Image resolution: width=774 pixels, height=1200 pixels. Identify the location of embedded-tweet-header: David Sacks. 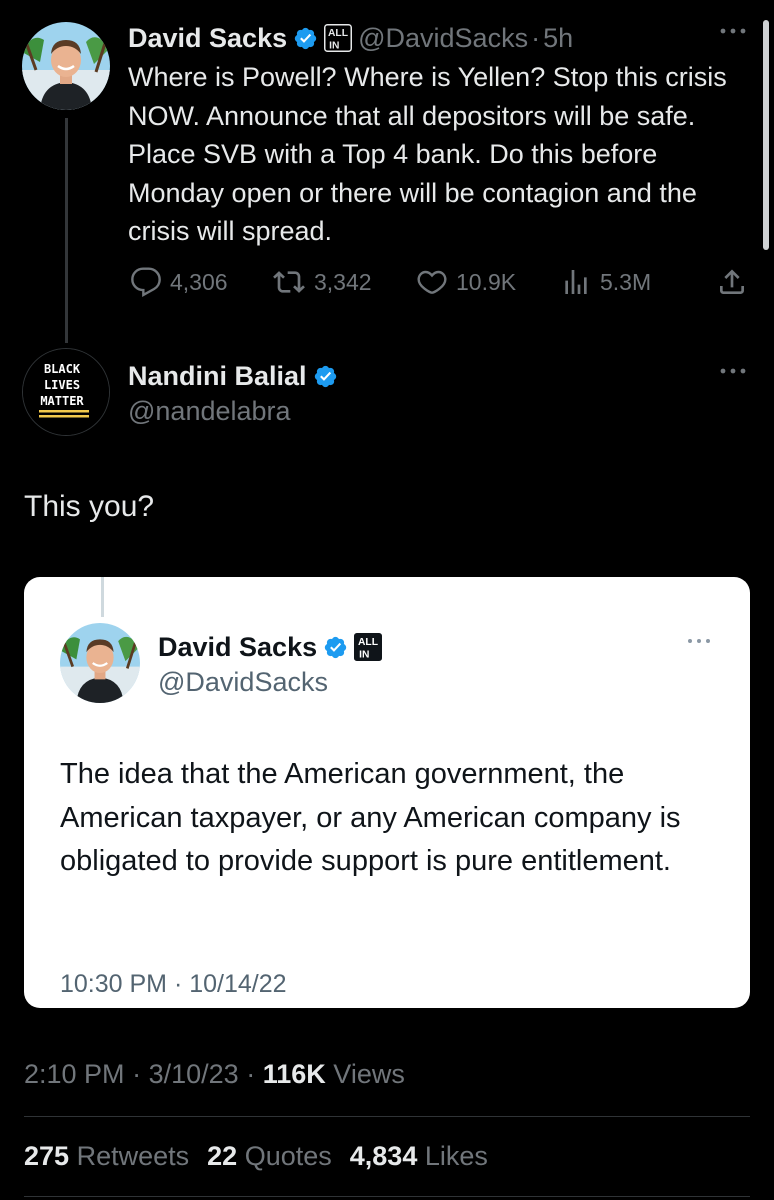
(270, 647).